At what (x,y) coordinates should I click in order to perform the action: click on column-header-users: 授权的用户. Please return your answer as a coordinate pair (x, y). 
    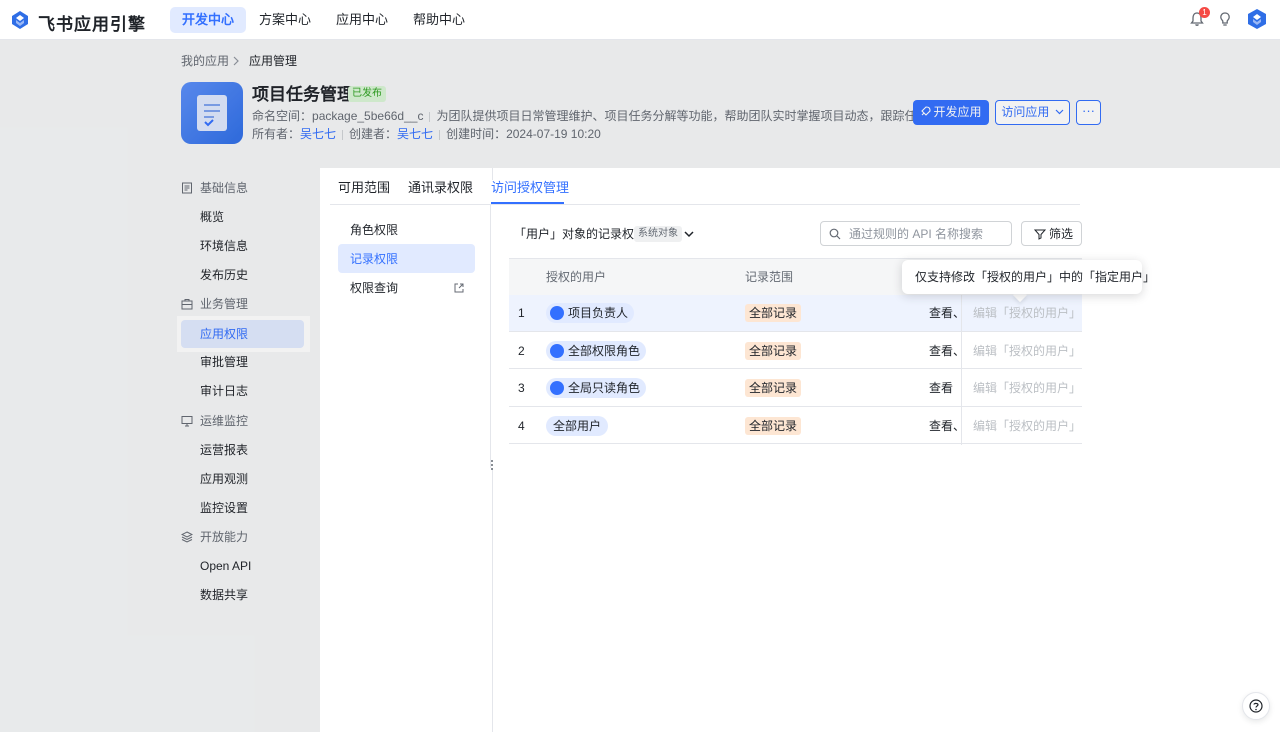
    Looking at the image, I should click on (576, 277).